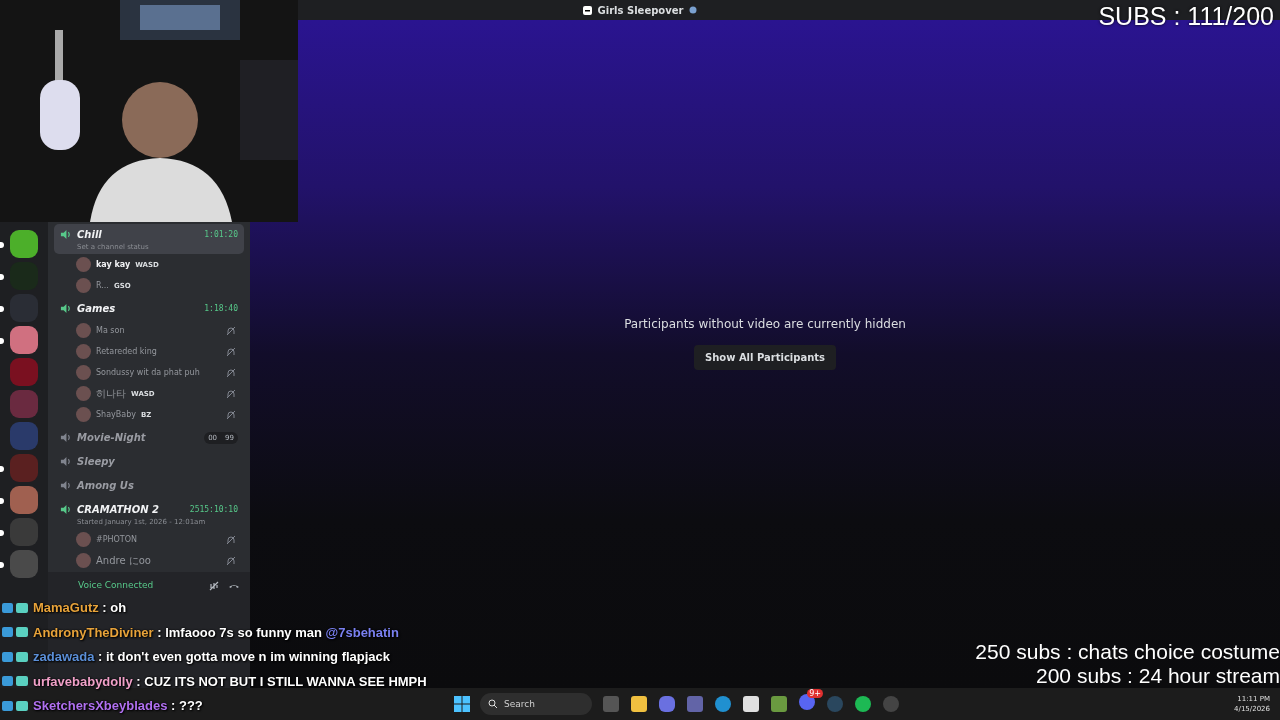 The image size is (1280, 720). What do you see at coordinates (815, 693) in the screenshot?
I see `notification-badge: 9+` at bounding box center [815, 693].